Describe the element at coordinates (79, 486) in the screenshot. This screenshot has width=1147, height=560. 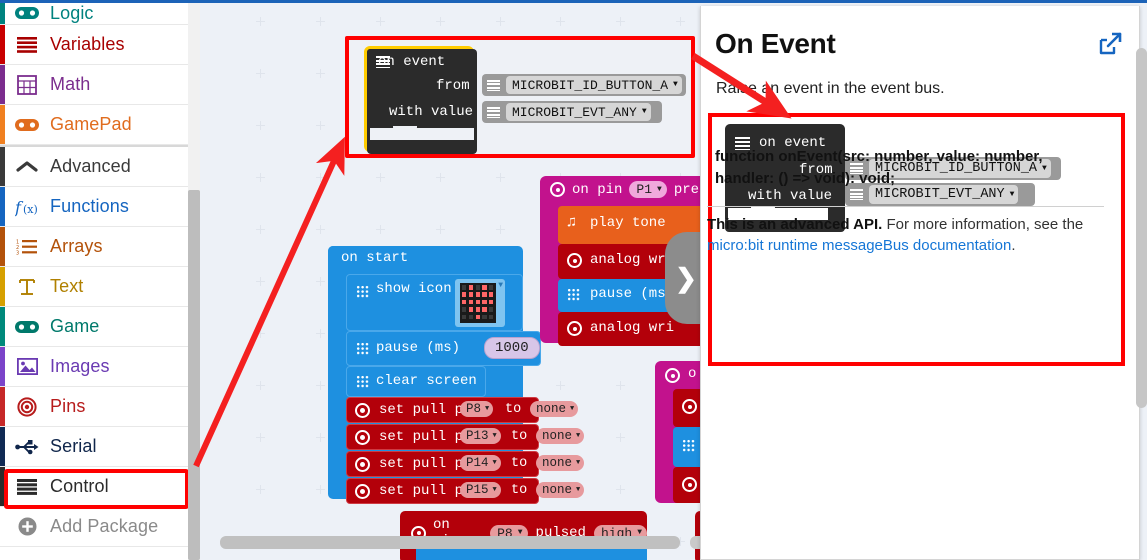
I see `sidebar-item-label: Control` at that location.